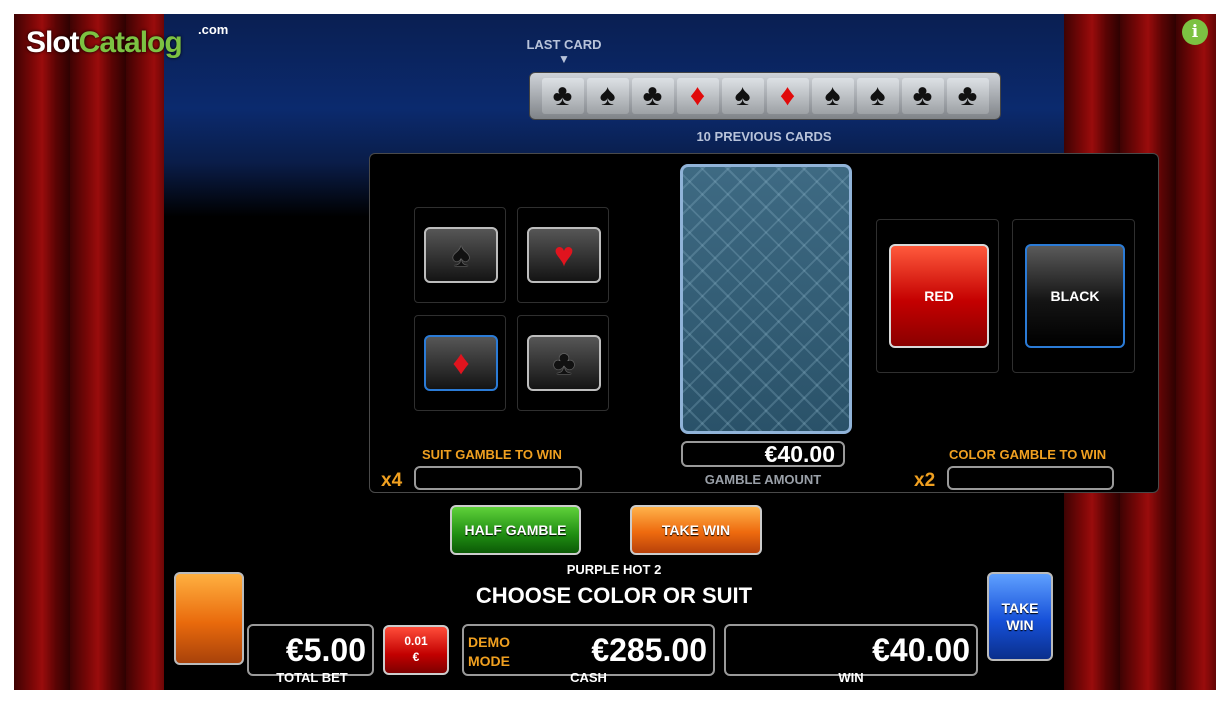 This screenshot has height=703, width=1228. What do you see at coordinates (763, 479) in the screenshot?
I see `gamble-amount-label: GAMBLE AMOUNT` at bounding box center [763, 479].